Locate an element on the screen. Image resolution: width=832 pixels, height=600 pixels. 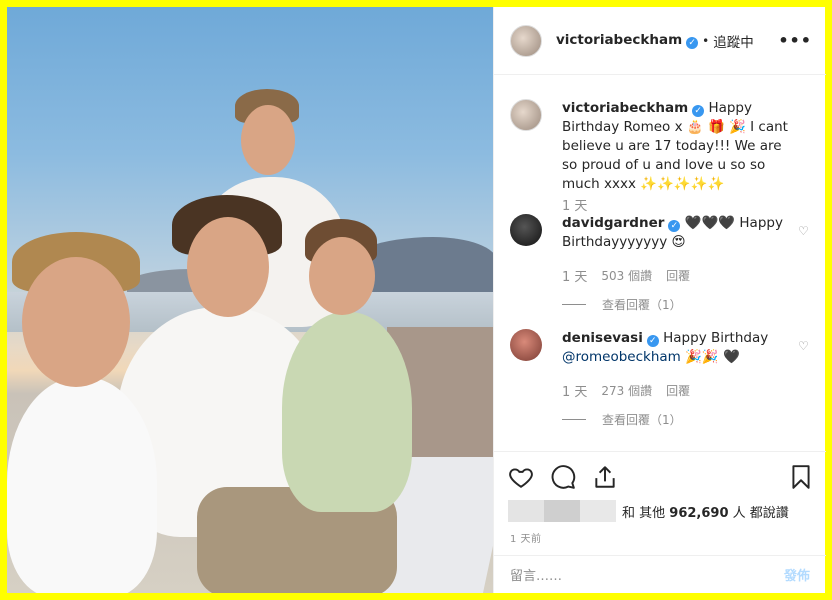
add-comment-bar: 留言…… 發佈 is located at coordinates (660, 574).